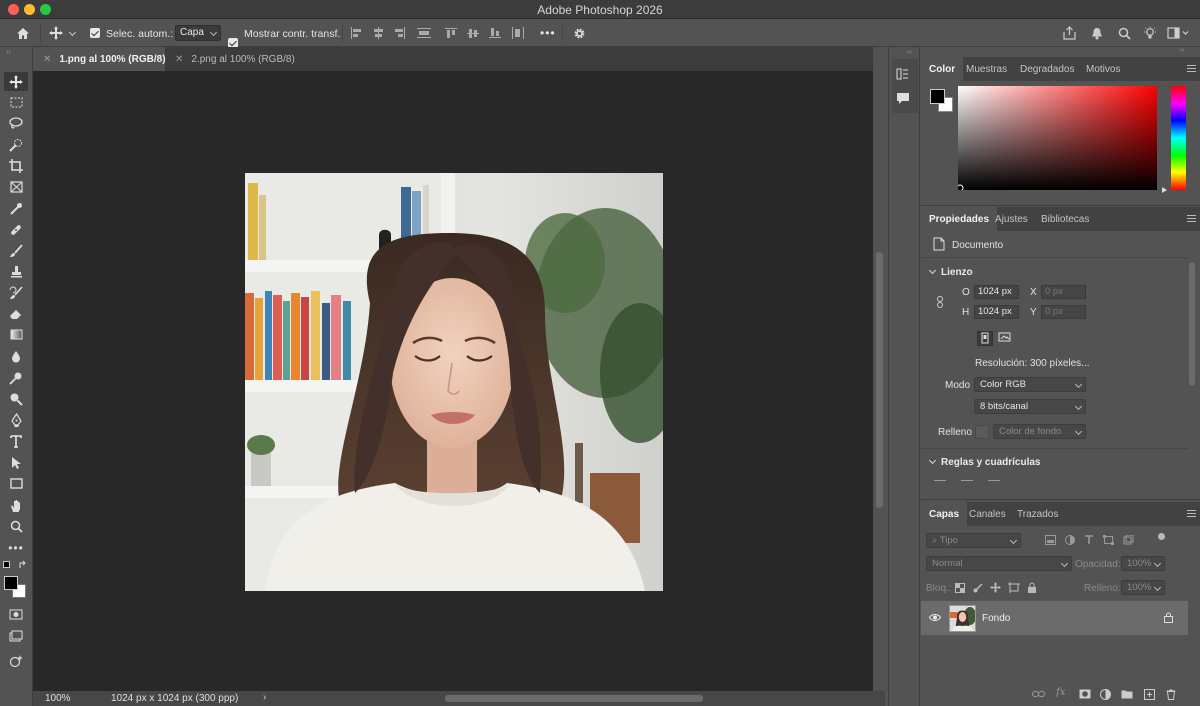 Image resolution: width=1200 pixels, height=706 pixels. I want to click on bit-depth-select: 8 bits/canal, so click(1030, 406).